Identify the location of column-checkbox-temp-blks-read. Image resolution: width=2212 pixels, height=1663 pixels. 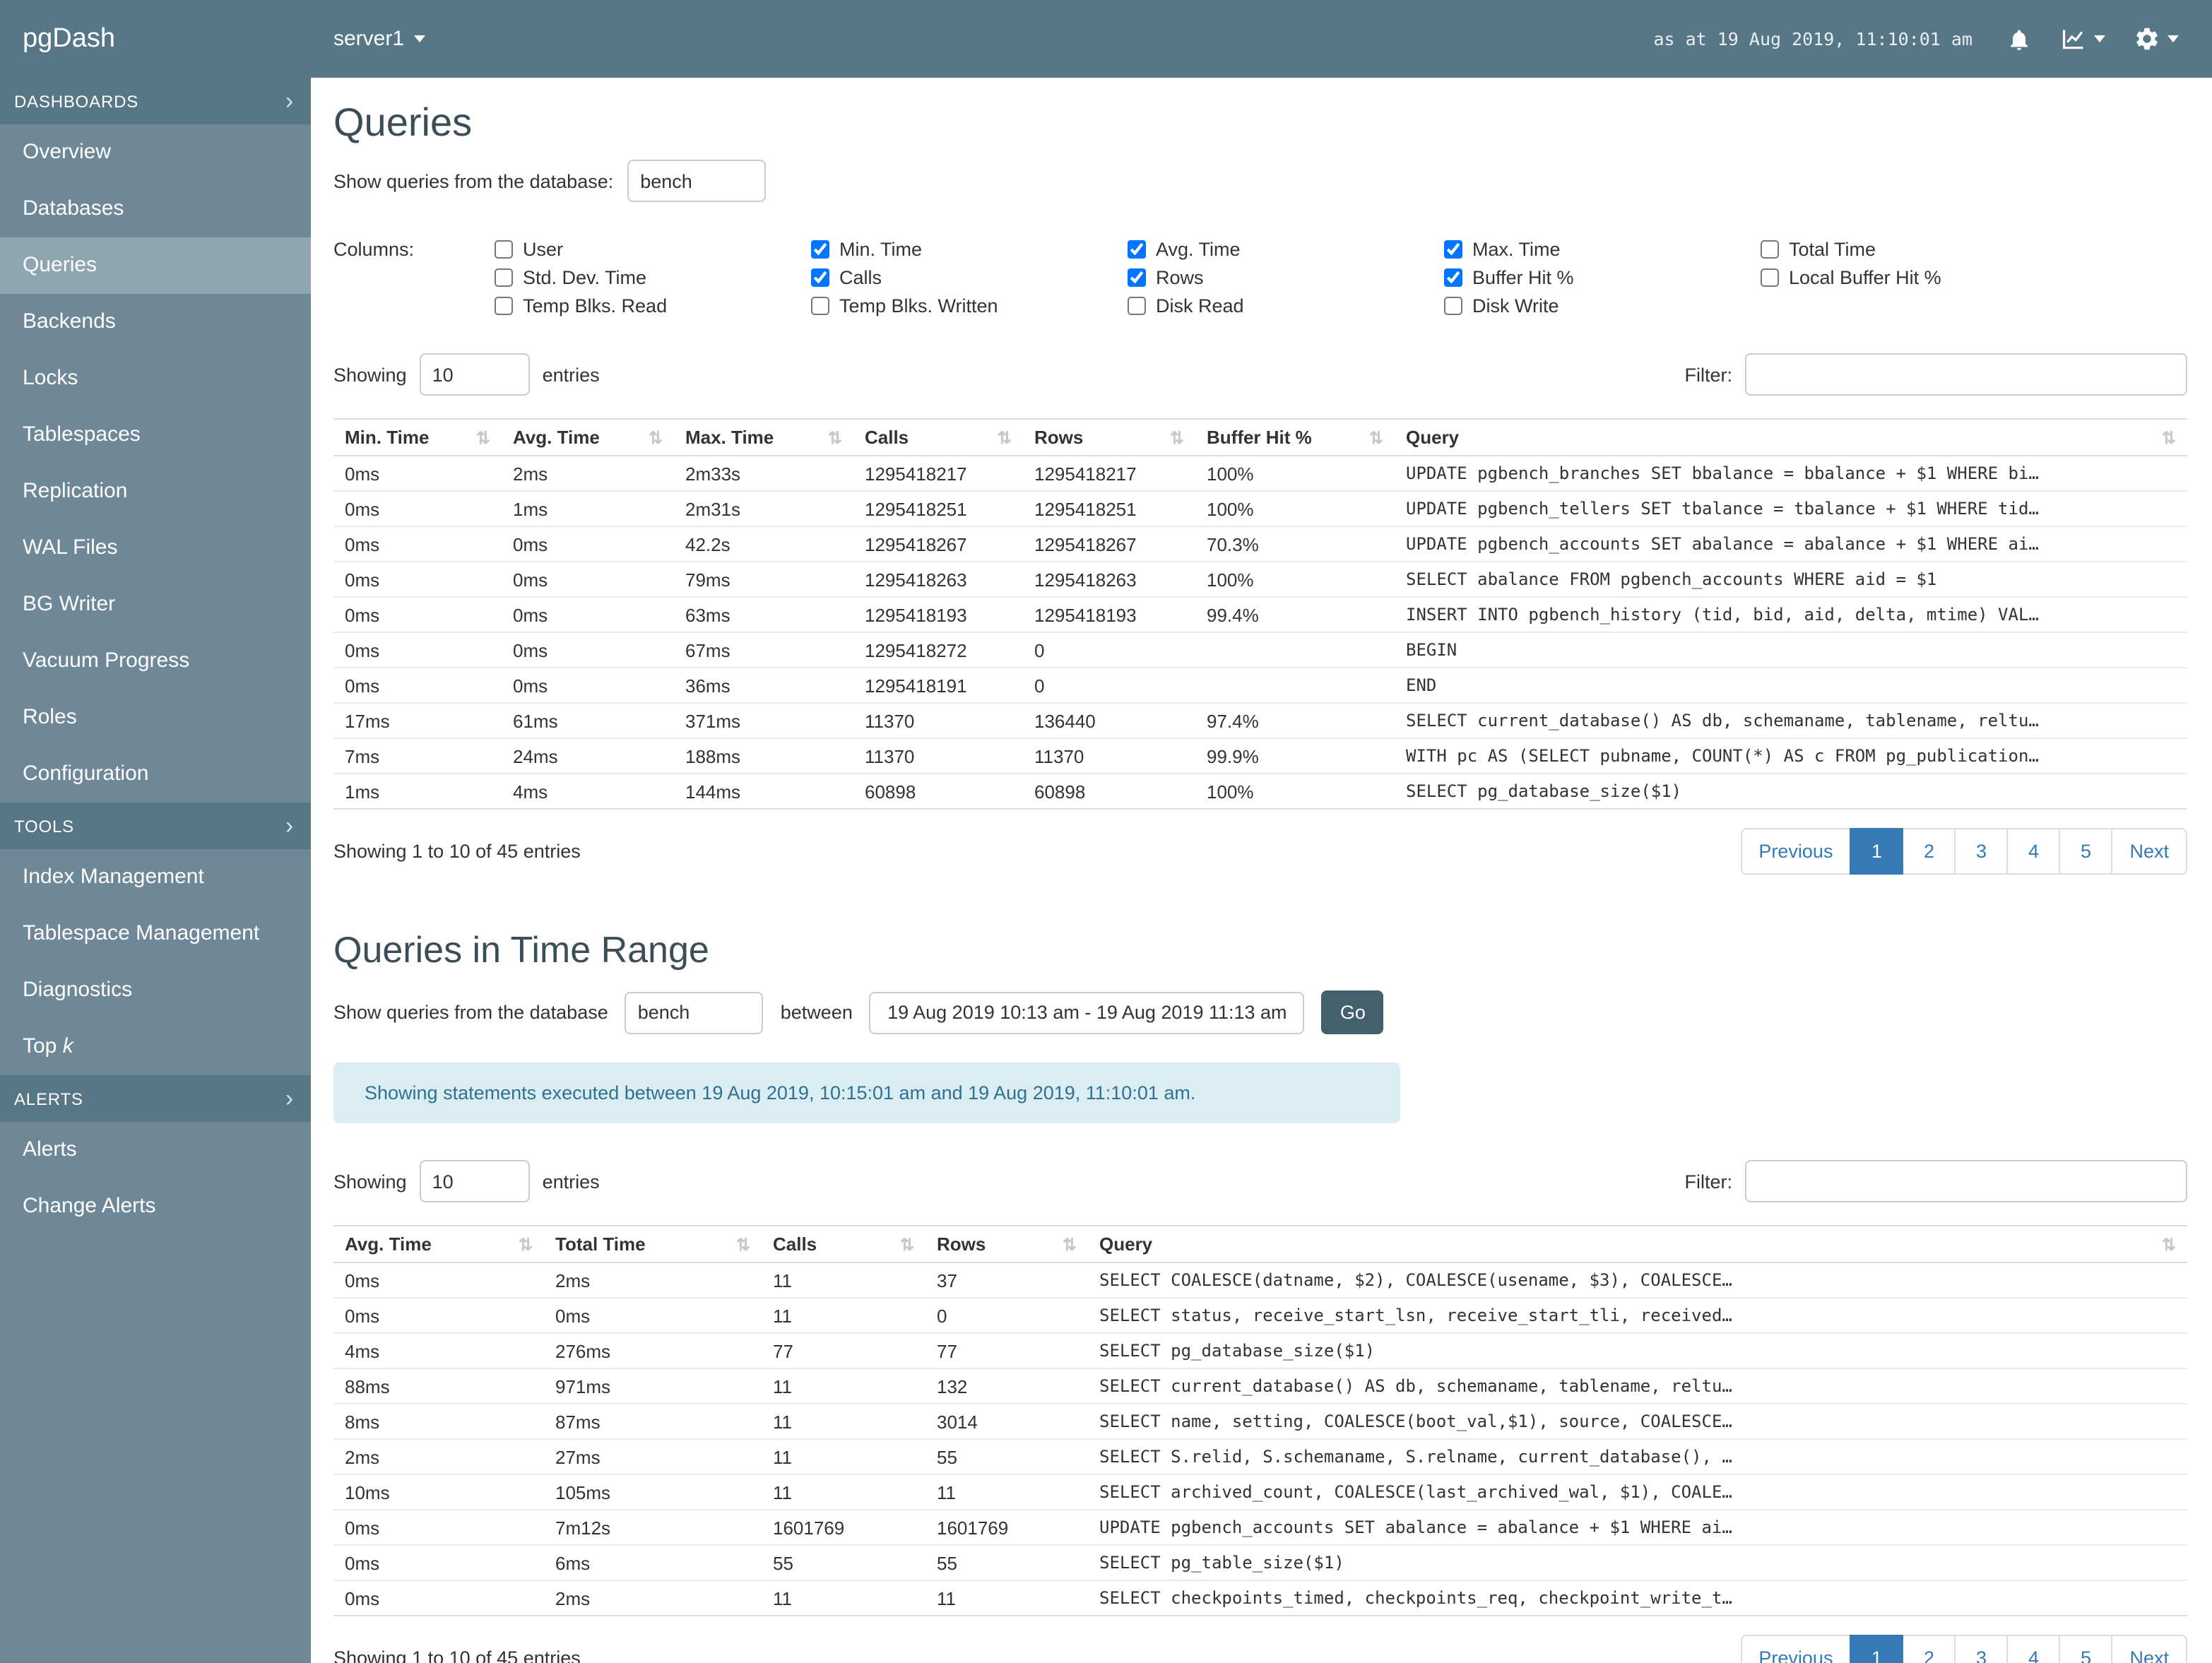
(504, 306).